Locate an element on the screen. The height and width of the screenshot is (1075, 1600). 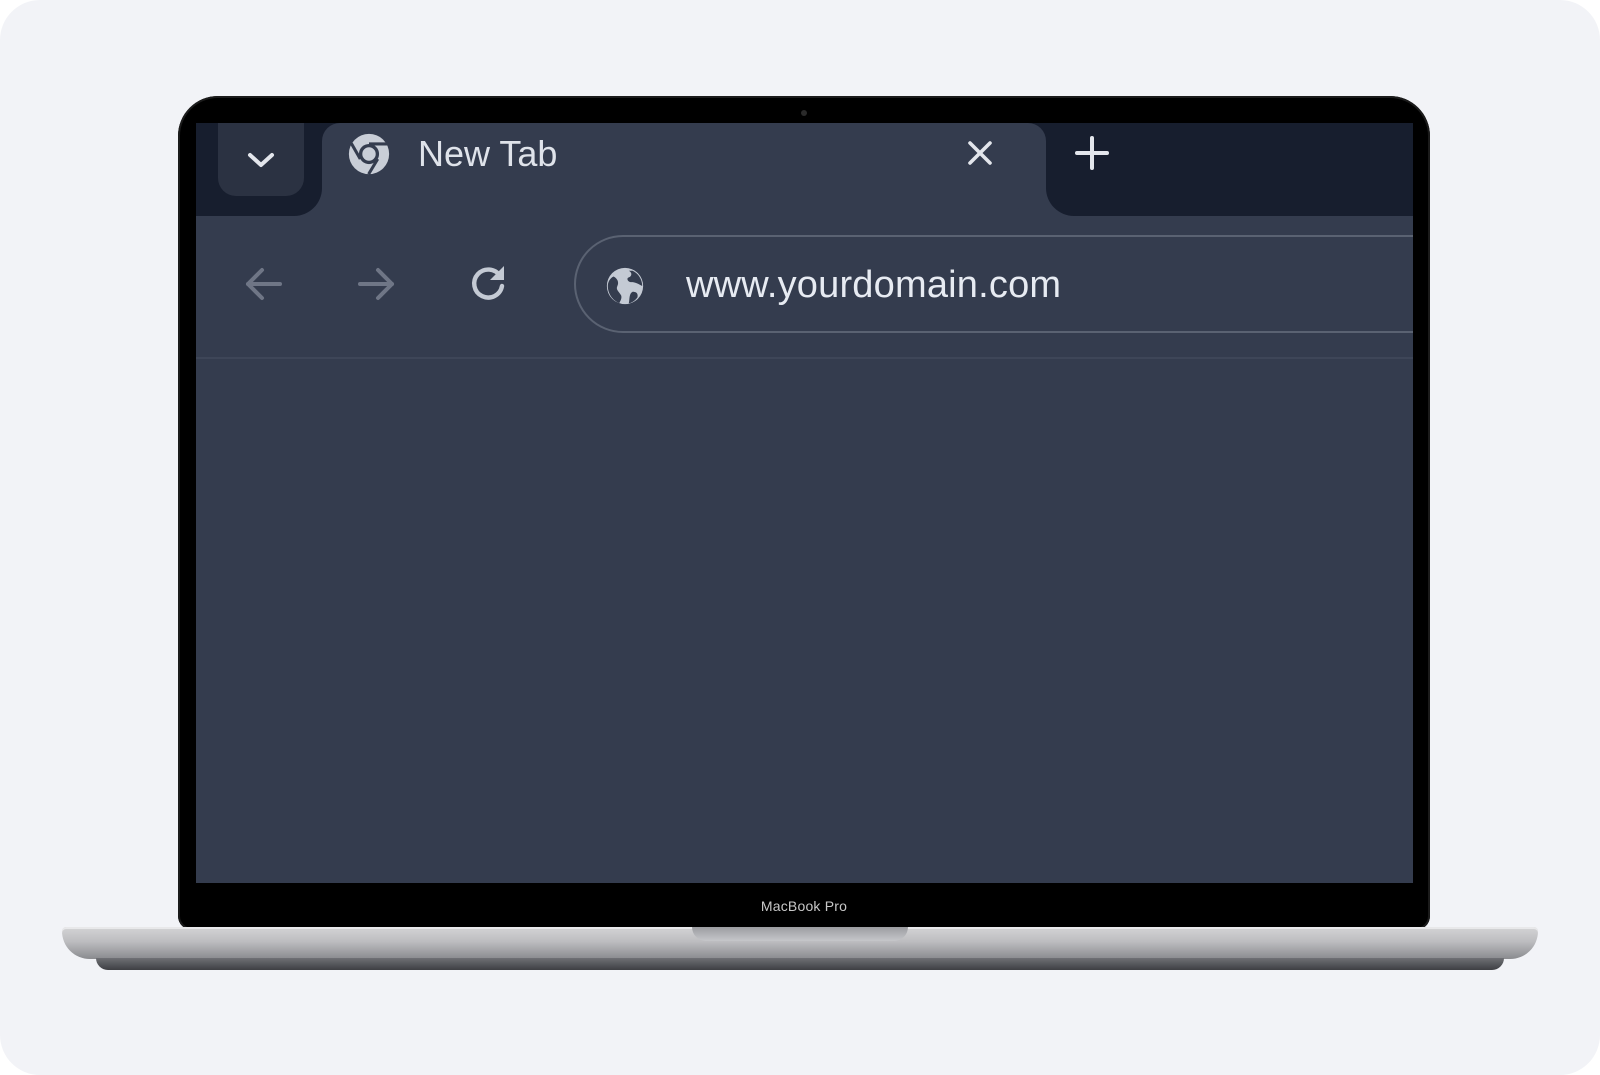
camera-dot is located at coordinates (804, 113).